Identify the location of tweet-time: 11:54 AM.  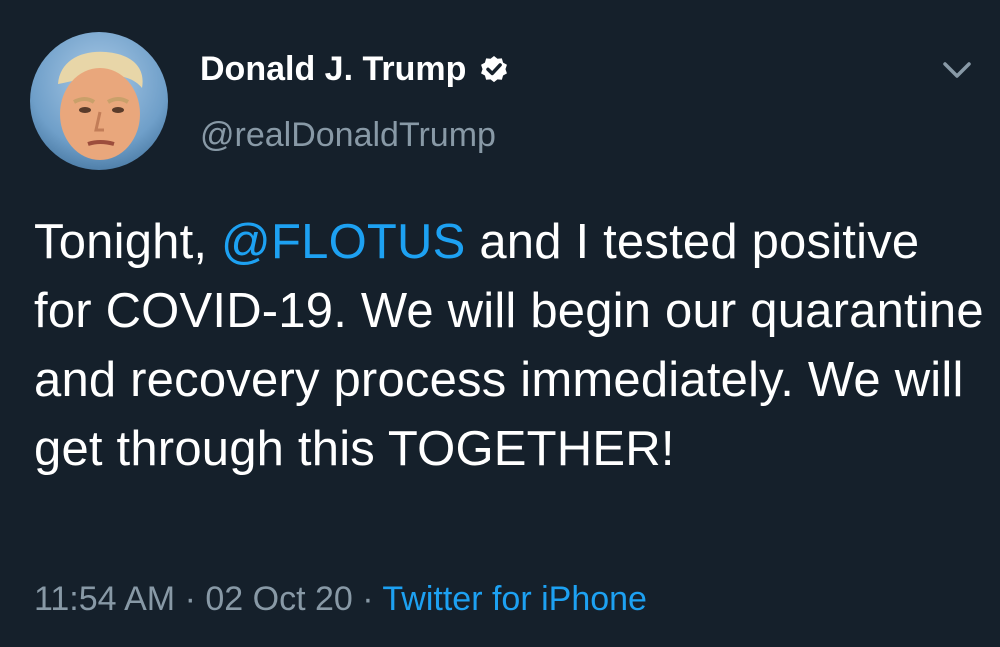
(104, 599).